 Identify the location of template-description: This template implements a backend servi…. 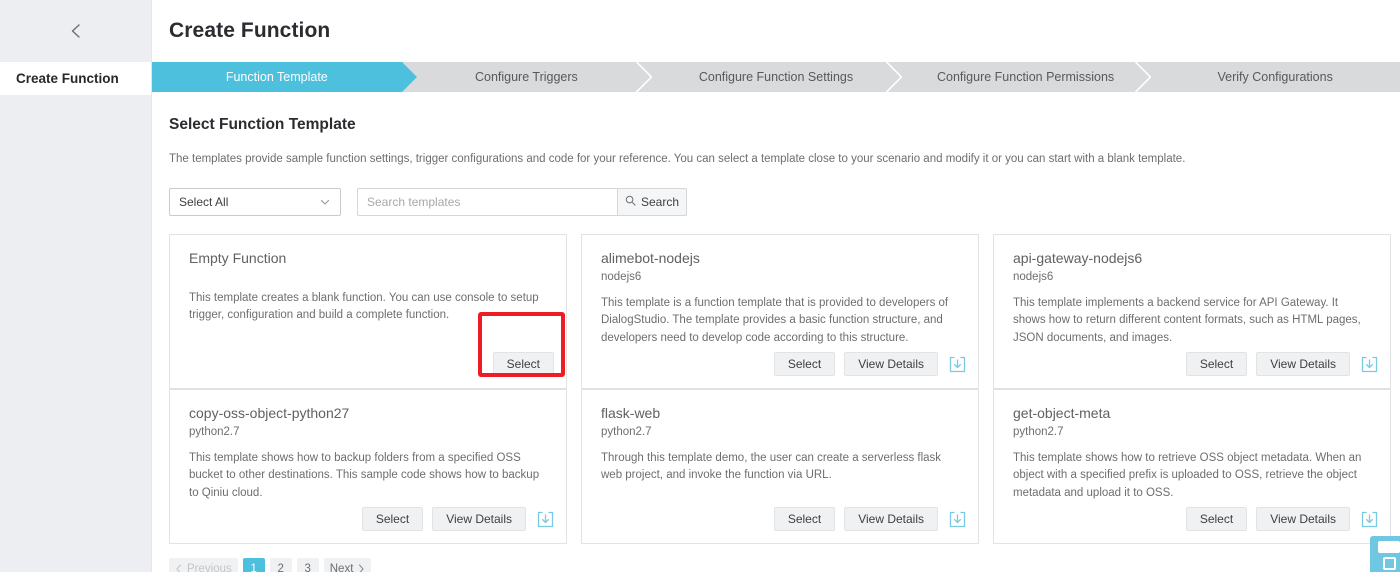
(1187, 320).